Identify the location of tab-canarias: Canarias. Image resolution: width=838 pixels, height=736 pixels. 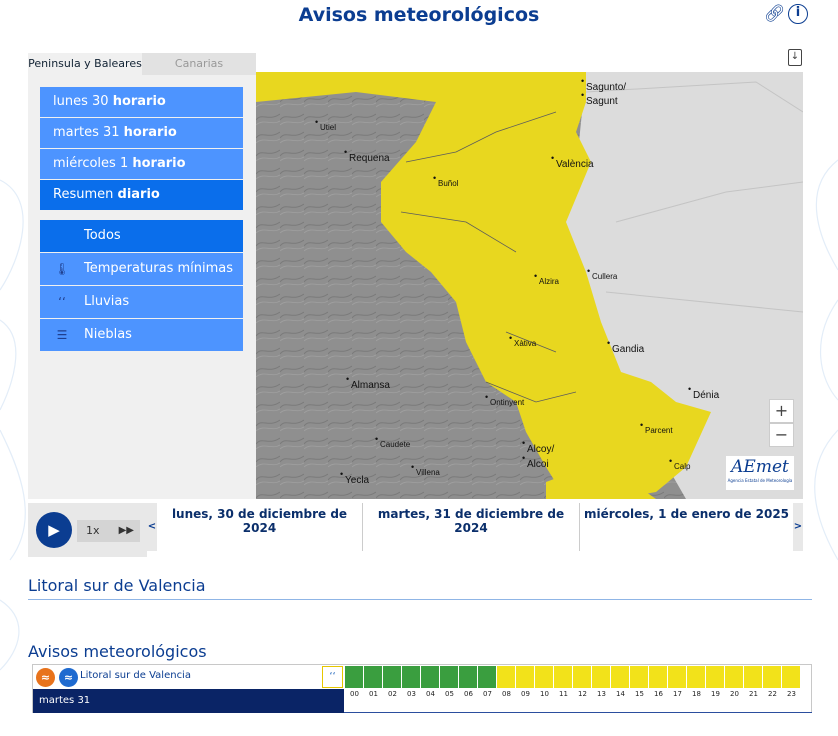
(199, 64).